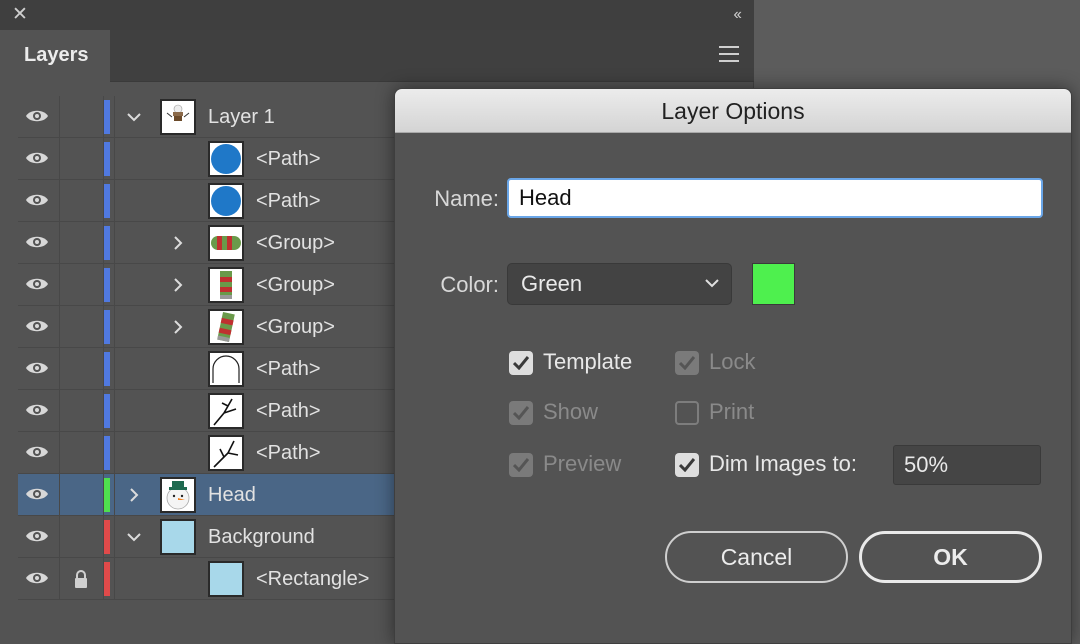 The height and width of the screenshot is (644, 1080). Describe the element at coordinates (687, 465) in the screenshot. I see `dim-images-checkbox` at that location.